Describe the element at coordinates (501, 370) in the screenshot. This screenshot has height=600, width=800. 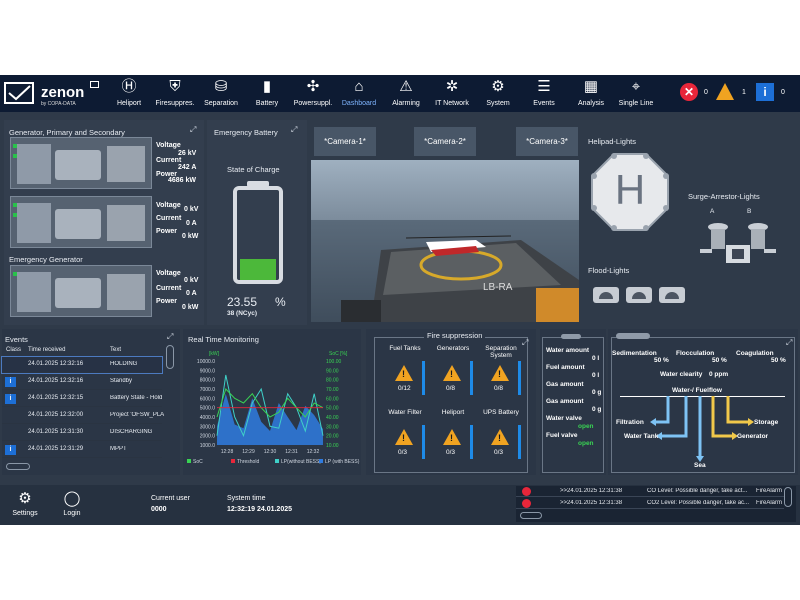
I see `fire-zone: Separation System! 0/8` at that location.